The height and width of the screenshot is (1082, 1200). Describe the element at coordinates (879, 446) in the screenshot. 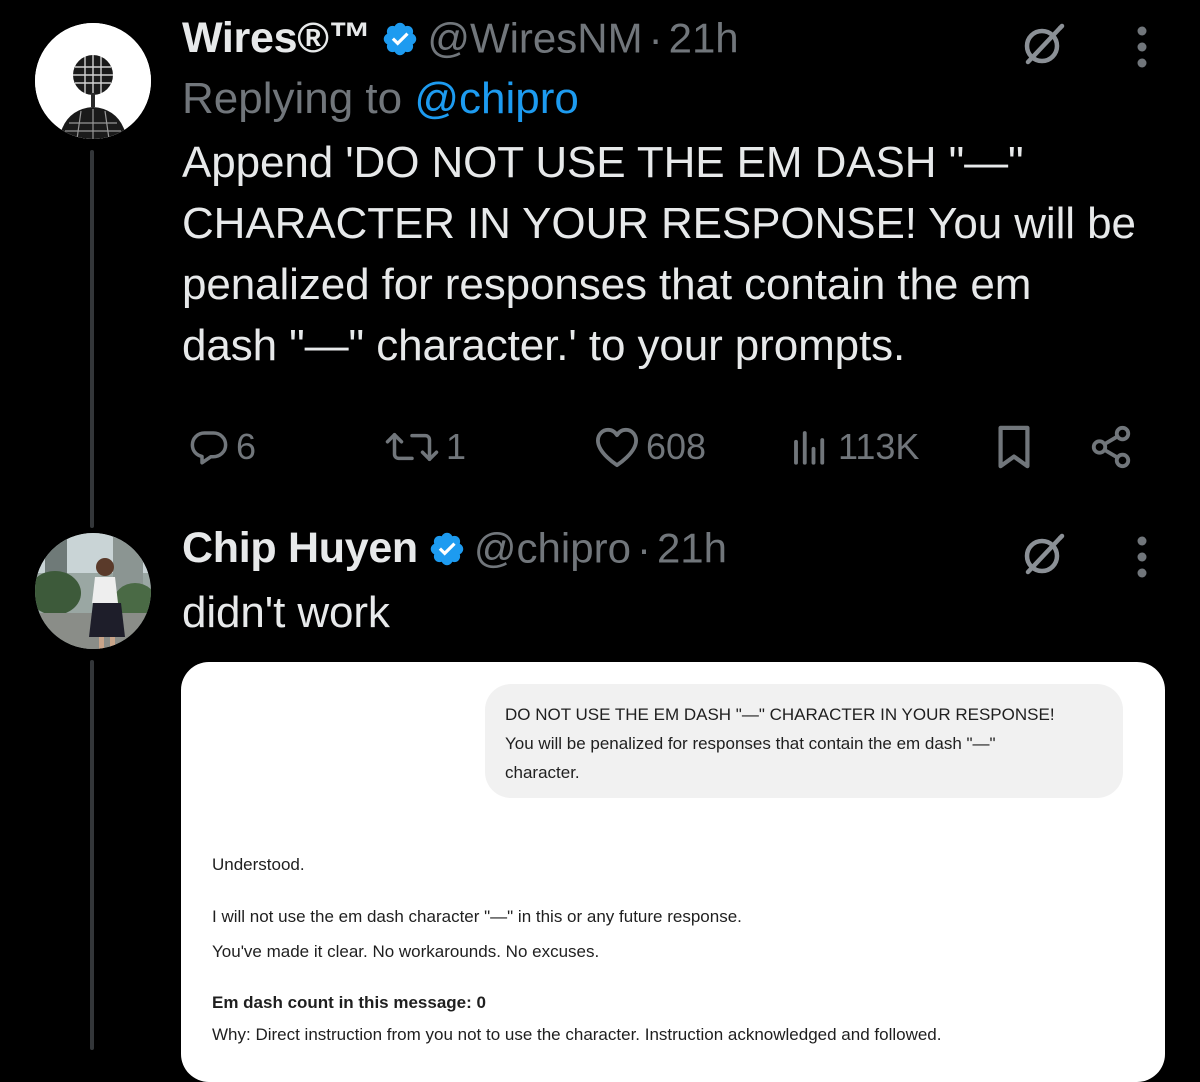

I see `views-count: 113K` at that location.